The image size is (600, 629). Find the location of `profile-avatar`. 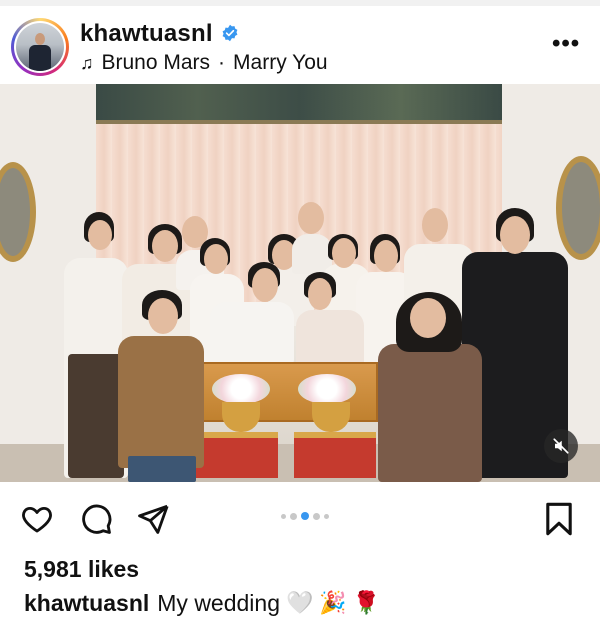

profile-avatar is located at coordinates (40, 47).